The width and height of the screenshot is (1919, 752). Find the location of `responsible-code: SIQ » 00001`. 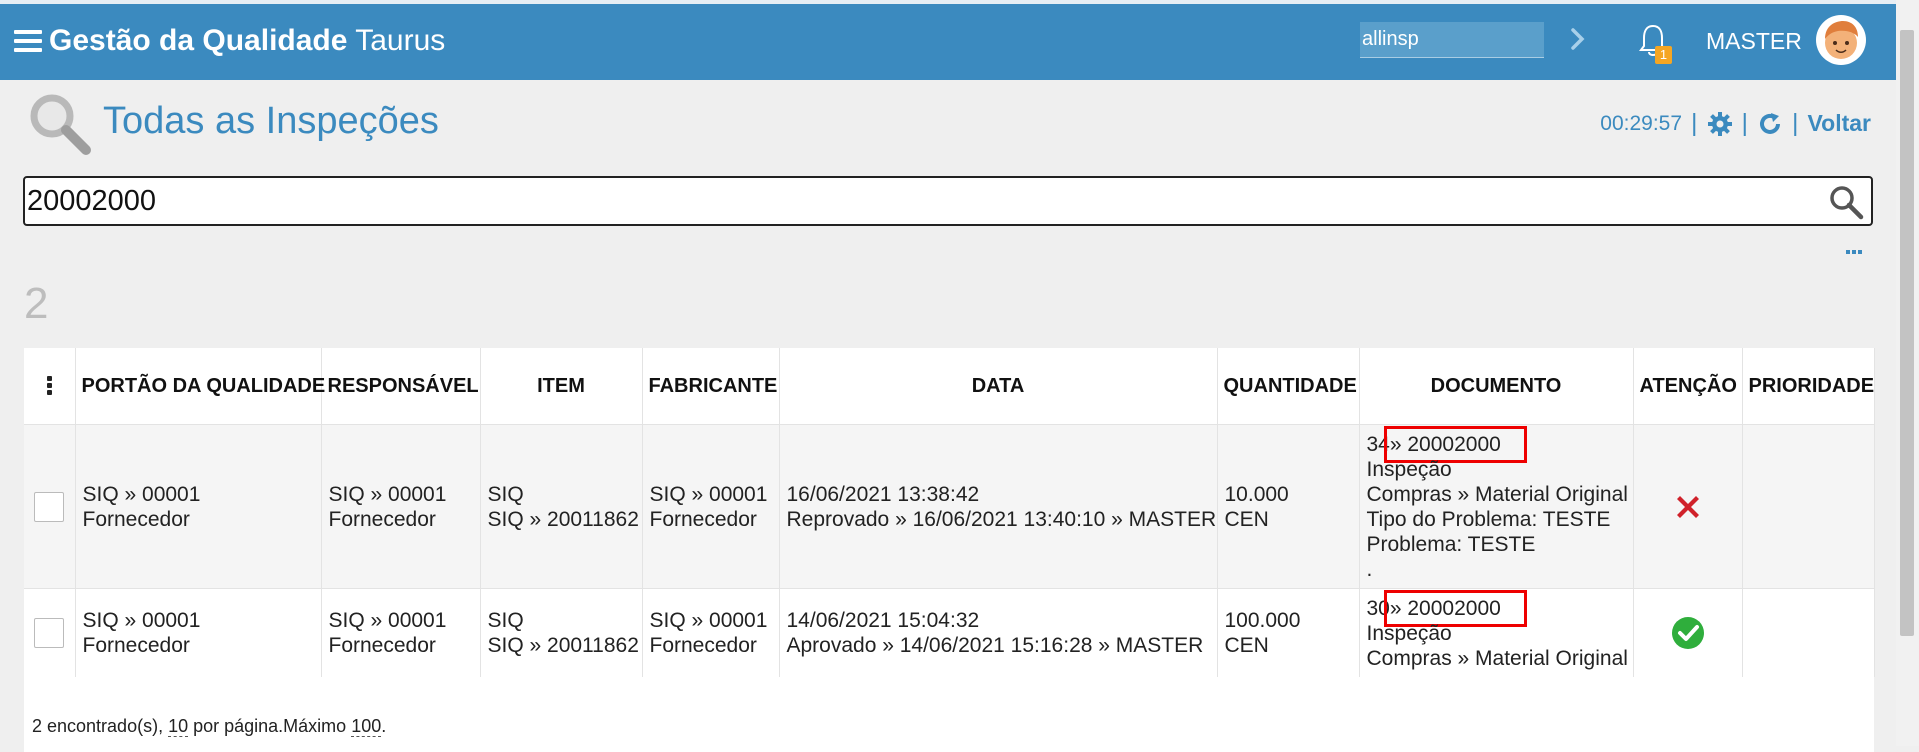

responsible-code: SIQ » 00001 is located at coordinates (387, 494).